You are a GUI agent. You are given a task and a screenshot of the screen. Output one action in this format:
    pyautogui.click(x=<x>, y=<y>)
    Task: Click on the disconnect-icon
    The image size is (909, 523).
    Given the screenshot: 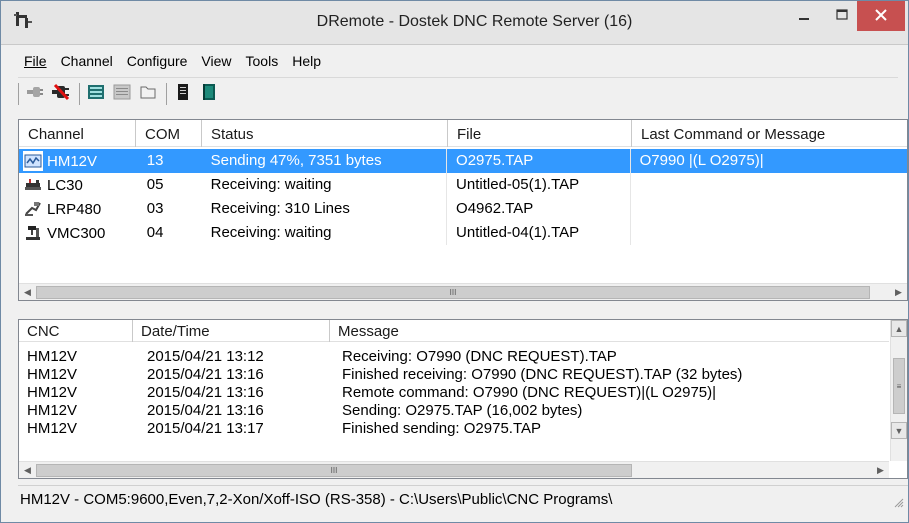 What is the action you would take?
    pyautogui.click(x=61, y=93)
    